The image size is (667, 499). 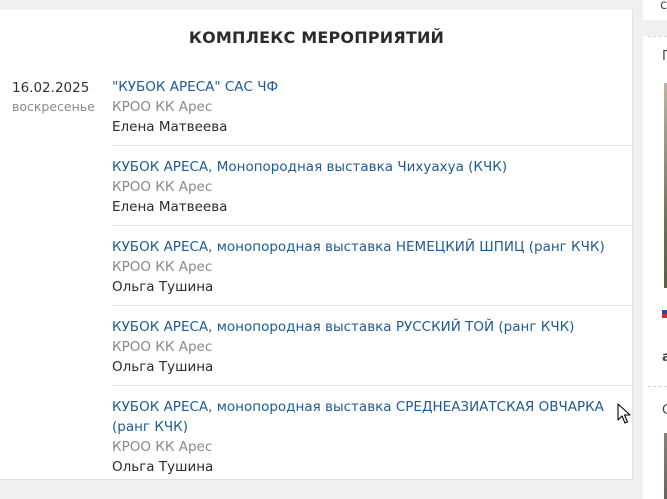 What do you see at coordinates (664, 56) in the screenshot?
I see `sidebar-text-fragment: П` at bounding box center [664, 56].